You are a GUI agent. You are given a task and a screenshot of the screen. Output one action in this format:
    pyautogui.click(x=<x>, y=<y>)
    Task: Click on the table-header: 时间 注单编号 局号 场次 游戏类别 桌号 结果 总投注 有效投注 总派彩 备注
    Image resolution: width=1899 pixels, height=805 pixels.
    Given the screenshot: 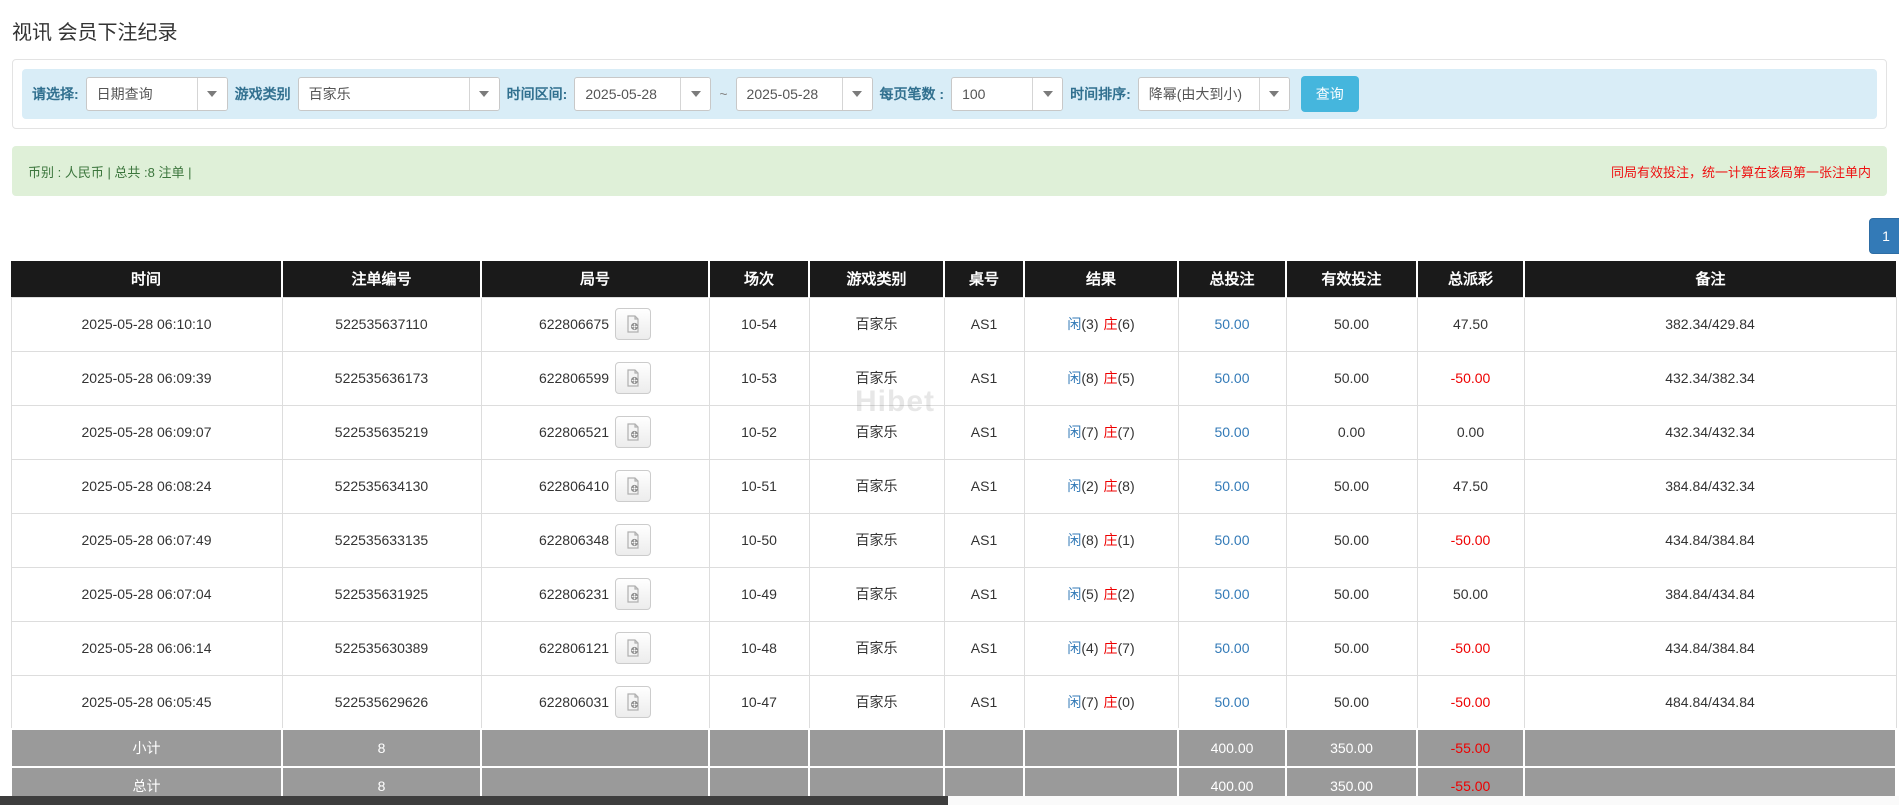 What is the action you would take?
    pyautogui.click(x=953, y=279)
    